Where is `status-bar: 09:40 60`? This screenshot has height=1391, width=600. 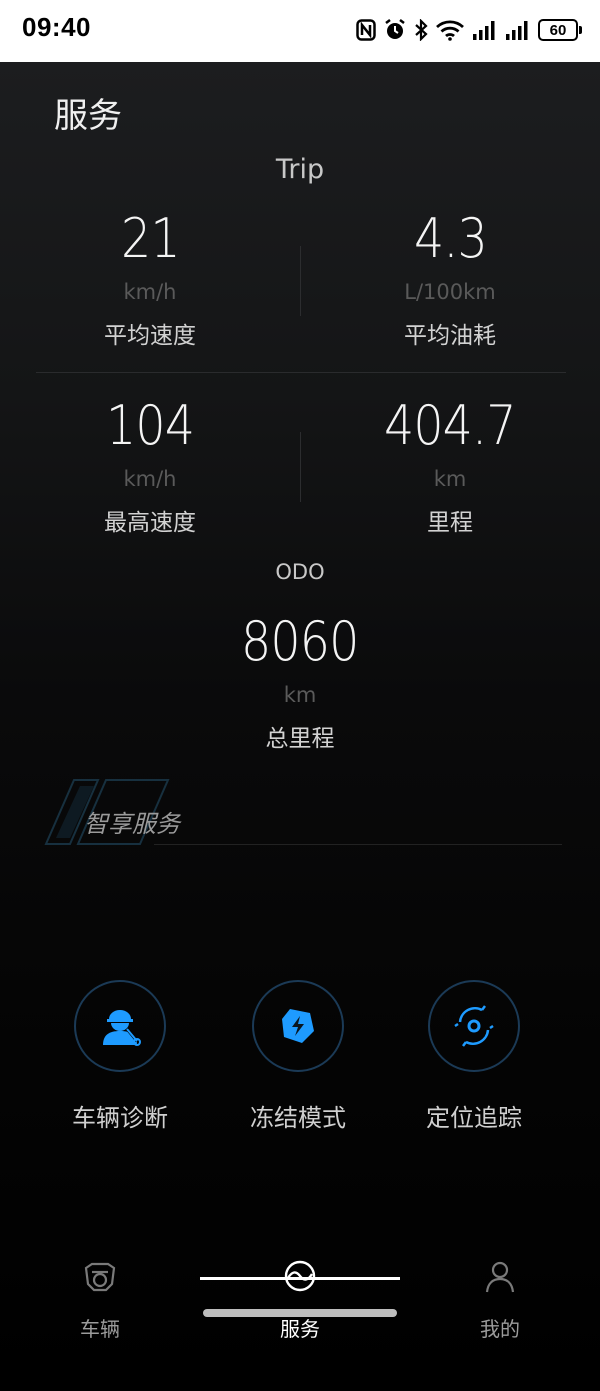 status-bar: 09:40 60 is located at coordinates (300, 31).